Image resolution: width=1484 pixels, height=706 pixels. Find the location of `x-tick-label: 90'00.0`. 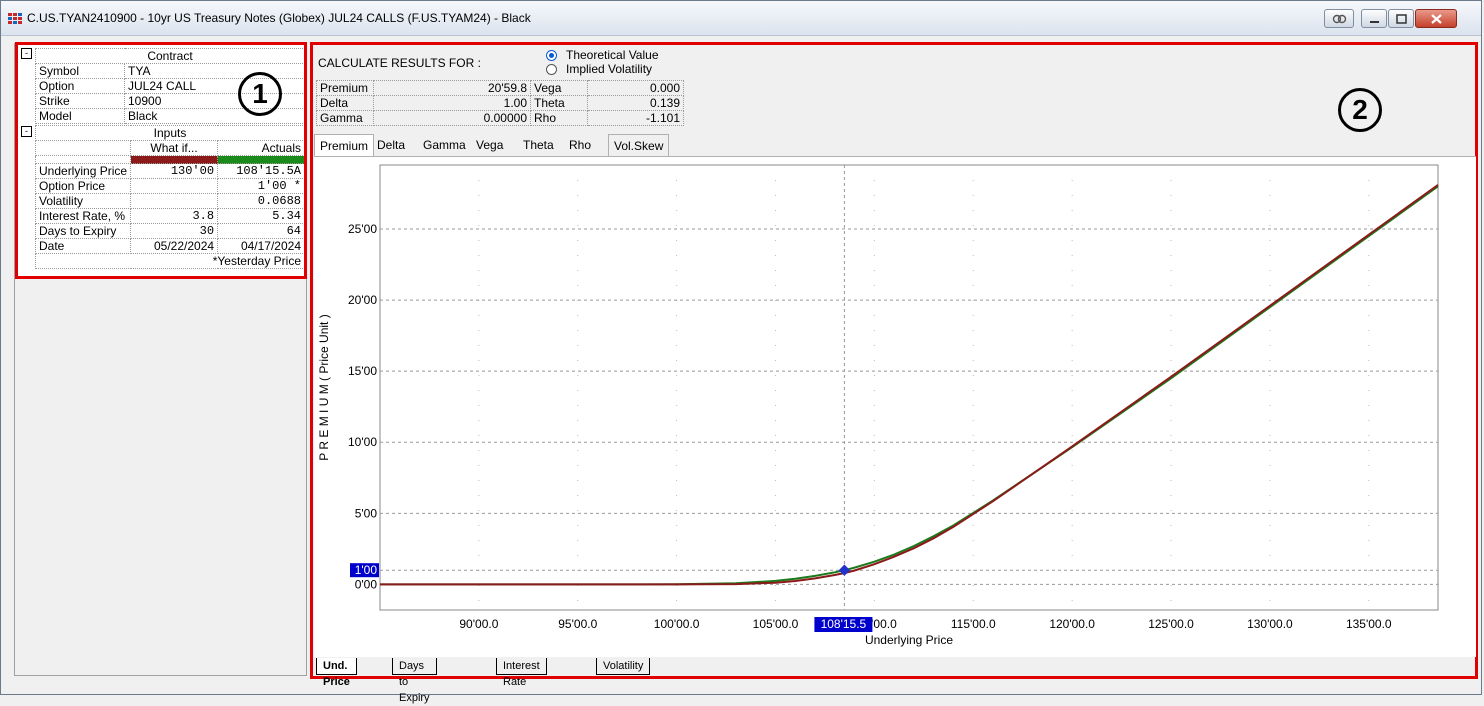

x-tick-label: 90'00.0 is located at coordinates (478, 624).